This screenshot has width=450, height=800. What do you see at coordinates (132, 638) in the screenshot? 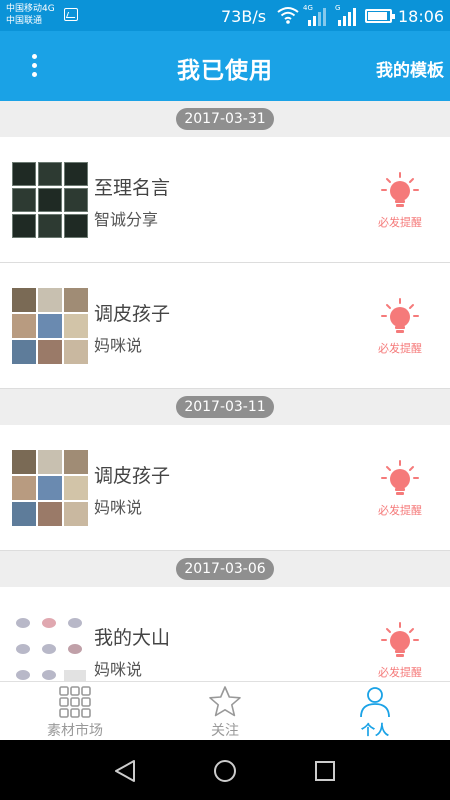
I see `item-title: 我的大山` at bounding box center [132, 638].